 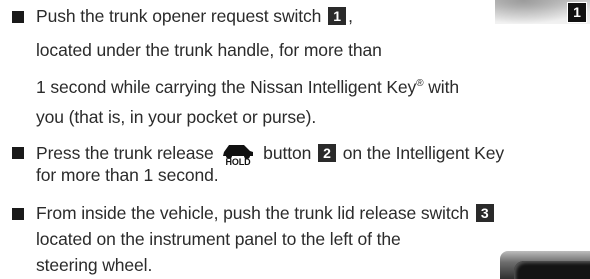 What do you see at coordinates (327, 153) in the screenshot?
I see `callout-2-badge: 2` at bounding box center [327, 153].